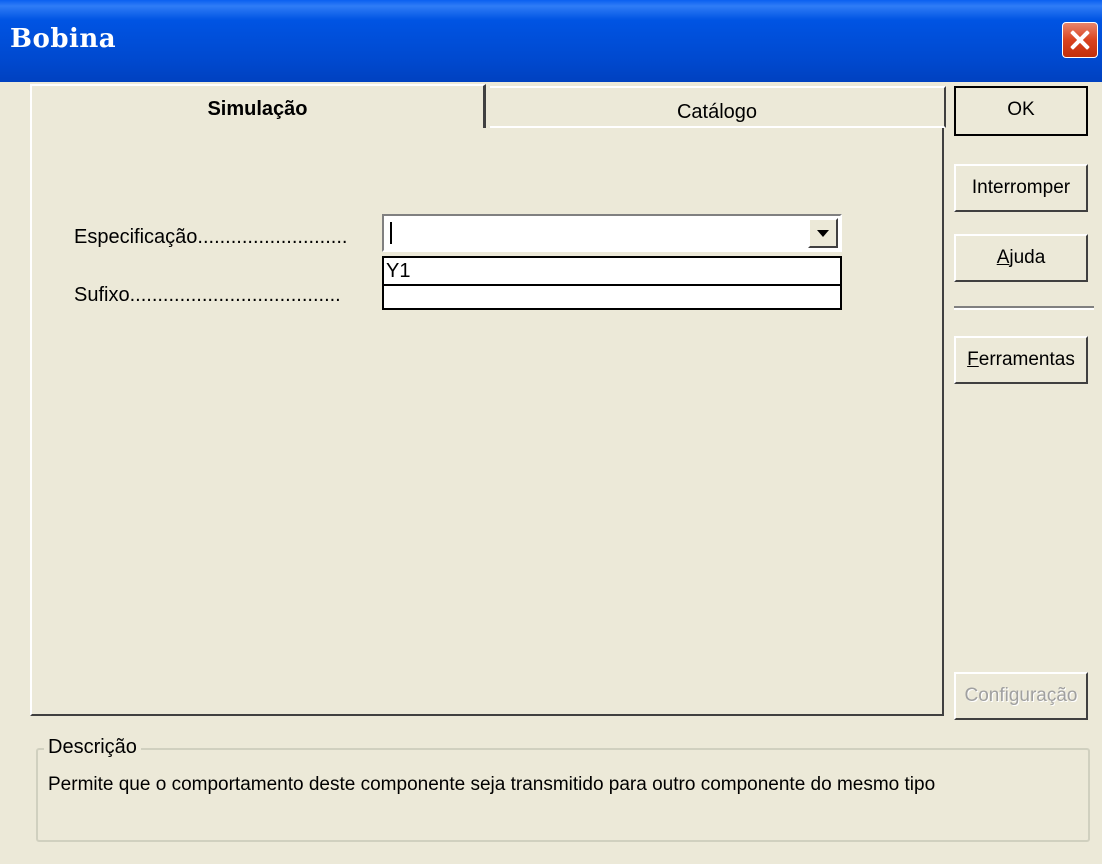  I want to click on dropdown-separator, so click(612, 285).